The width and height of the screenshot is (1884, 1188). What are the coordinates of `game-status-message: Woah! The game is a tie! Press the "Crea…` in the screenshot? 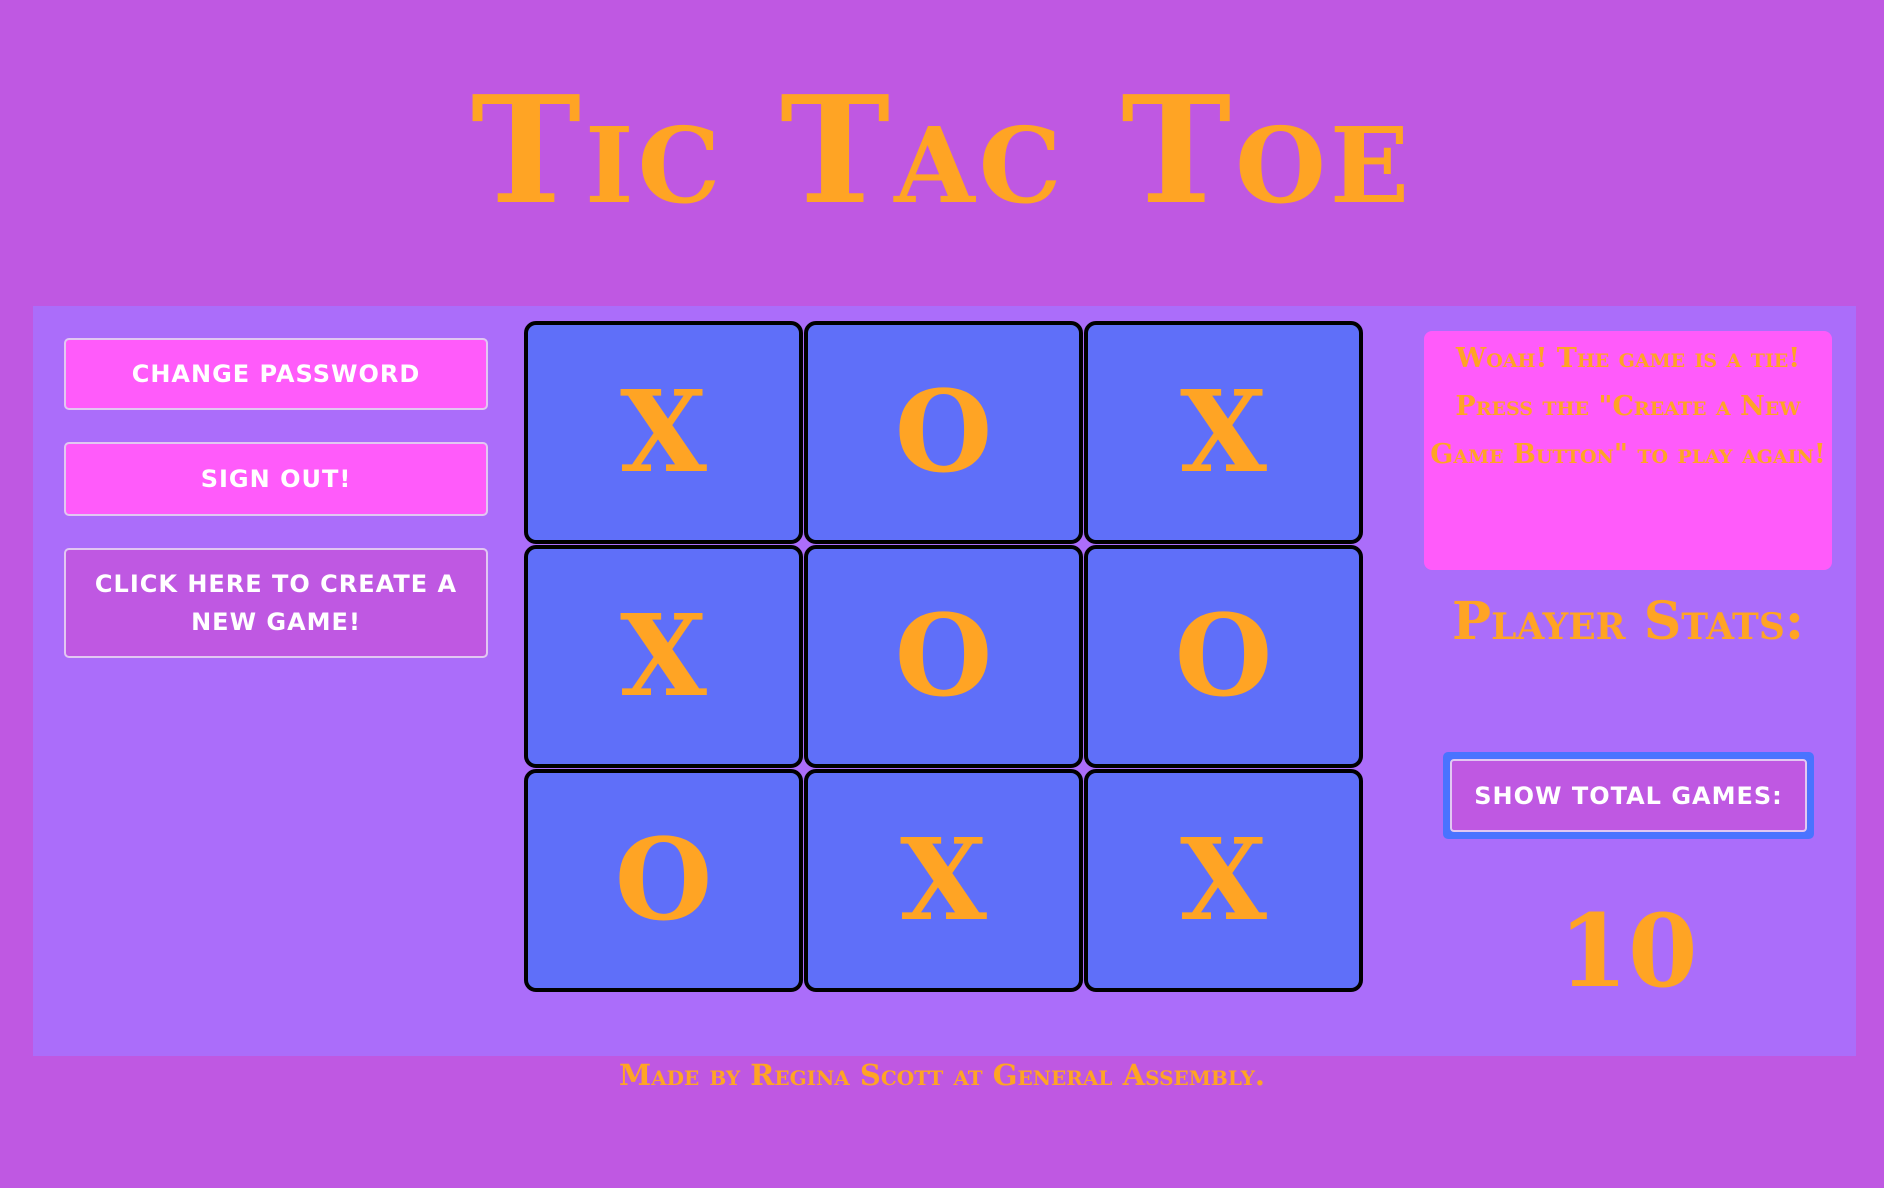 It's located at (1628, 450).